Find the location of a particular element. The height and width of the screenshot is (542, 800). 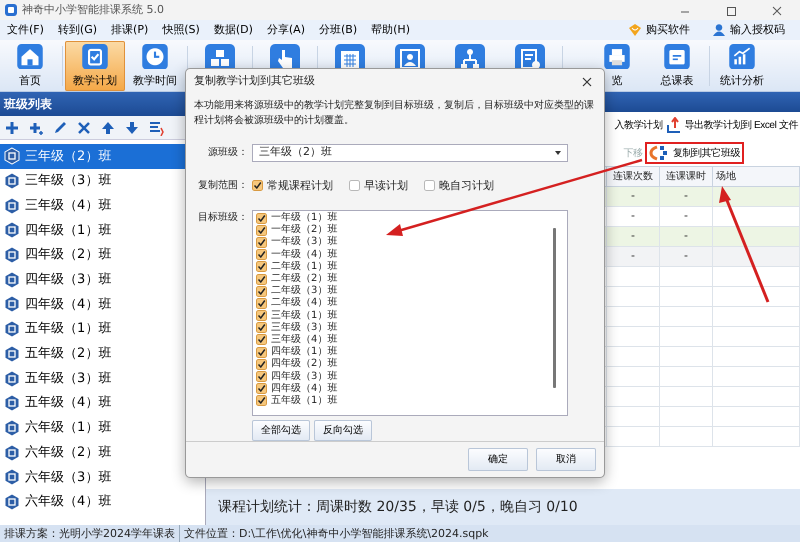

column-header: 连课课时 is located at coordinates (686, 176).